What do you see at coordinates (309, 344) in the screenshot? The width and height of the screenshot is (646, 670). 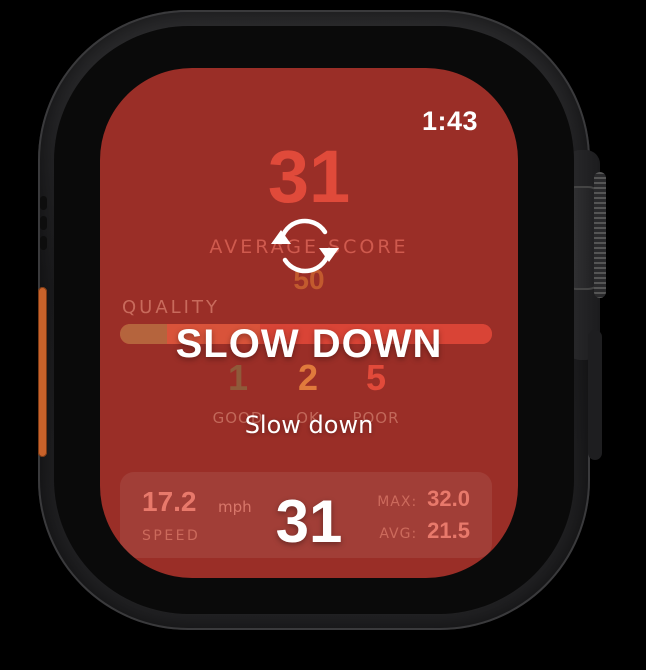 I see `overlay-title: SLOW DOWN` at bounding box center [309, 344].